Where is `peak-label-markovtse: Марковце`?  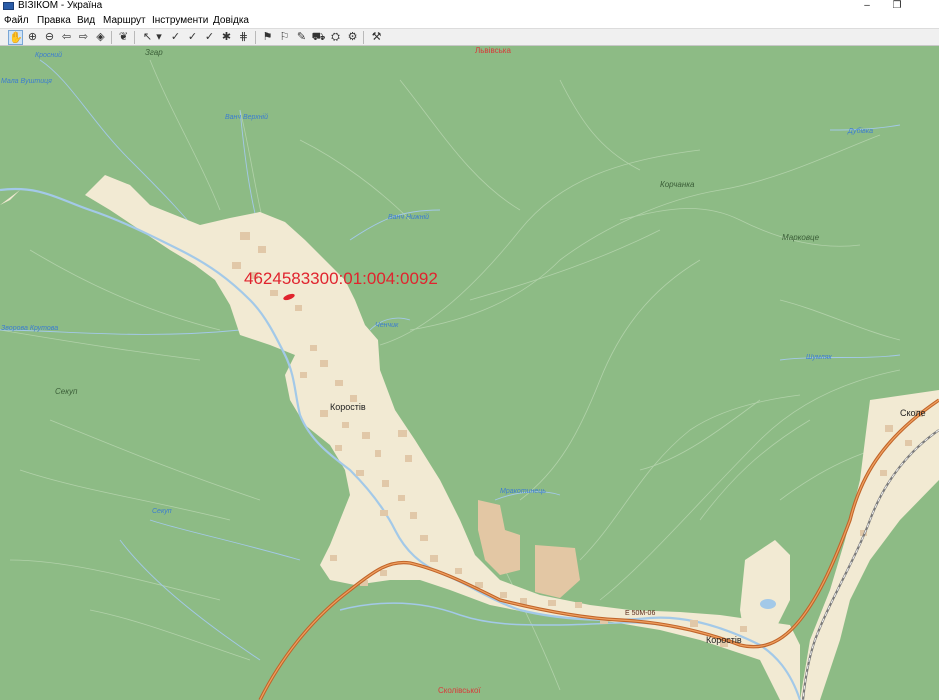
peak-label-markovtse: Марковце is located at coordinates (801, 237).